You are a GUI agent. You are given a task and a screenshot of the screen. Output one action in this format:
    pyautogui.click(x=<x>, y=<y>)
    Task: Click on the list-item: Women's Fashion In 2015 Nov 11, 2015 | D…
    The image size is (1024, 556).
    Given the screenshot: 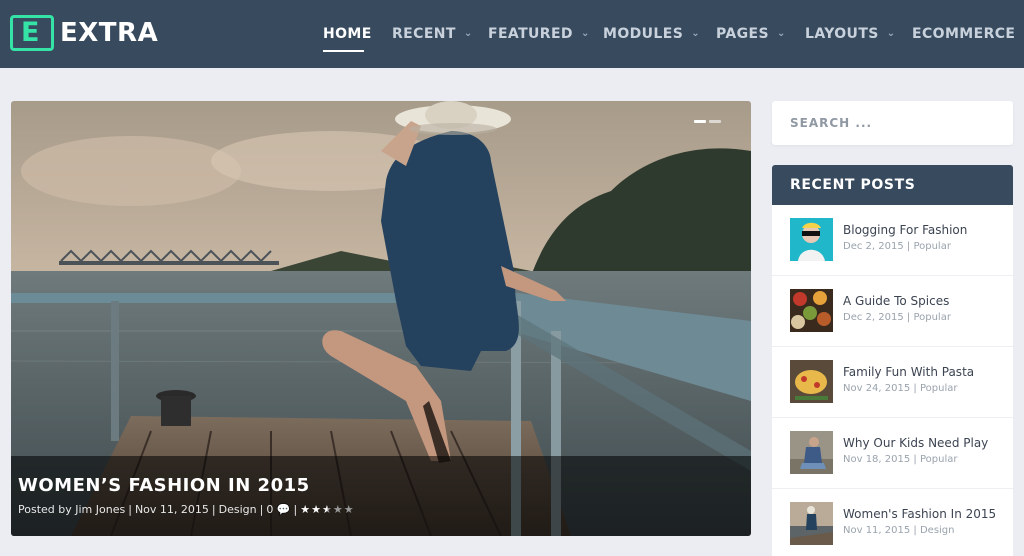 What is the action you would take?
    pyautogui.click(x=892, y=522)
    